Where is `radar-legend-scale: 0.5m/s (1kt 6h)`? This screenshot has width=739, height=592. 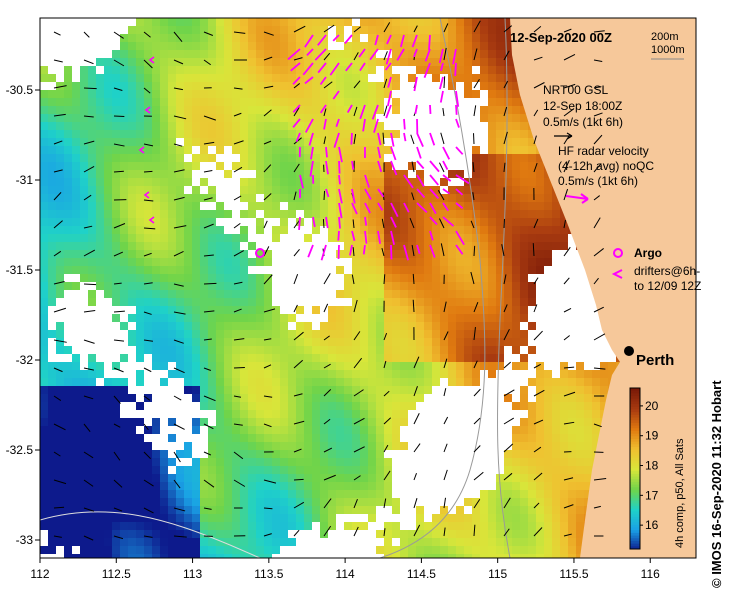
radar-legend-scale: 0.5m/s (1kt 6h) is located at coordinates (598, 181).